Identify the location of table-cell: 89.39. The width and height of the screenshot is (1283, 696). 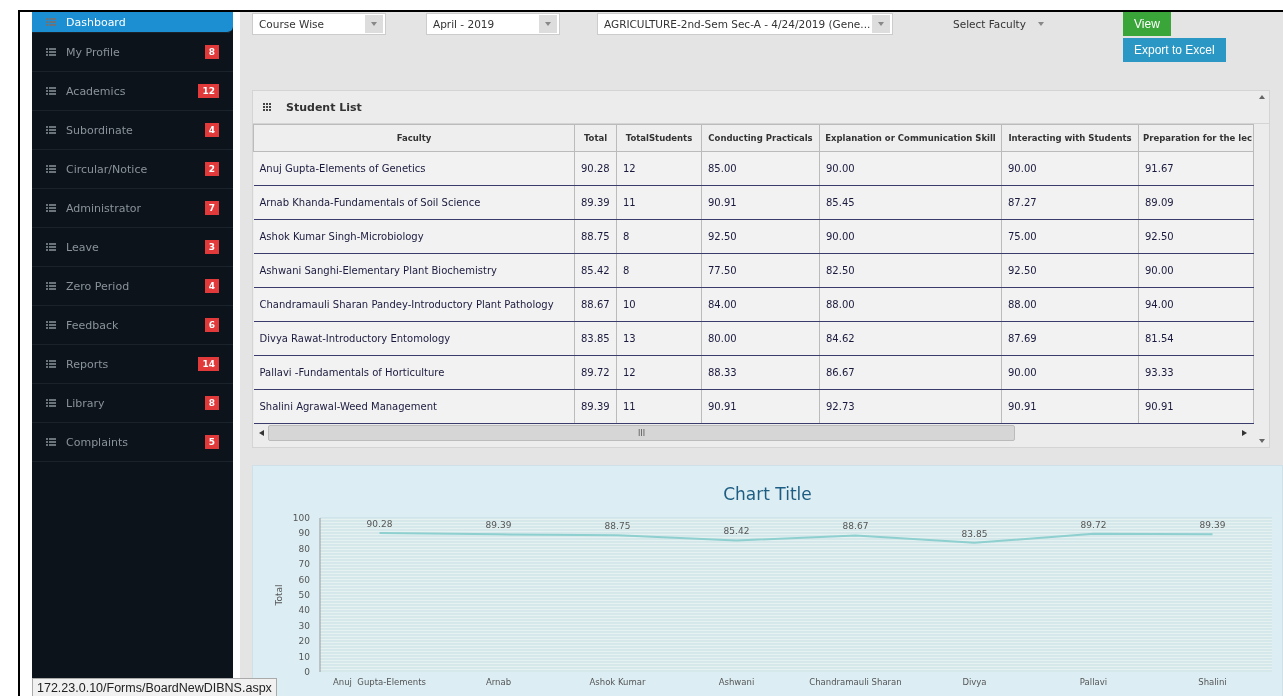
(595, 406).